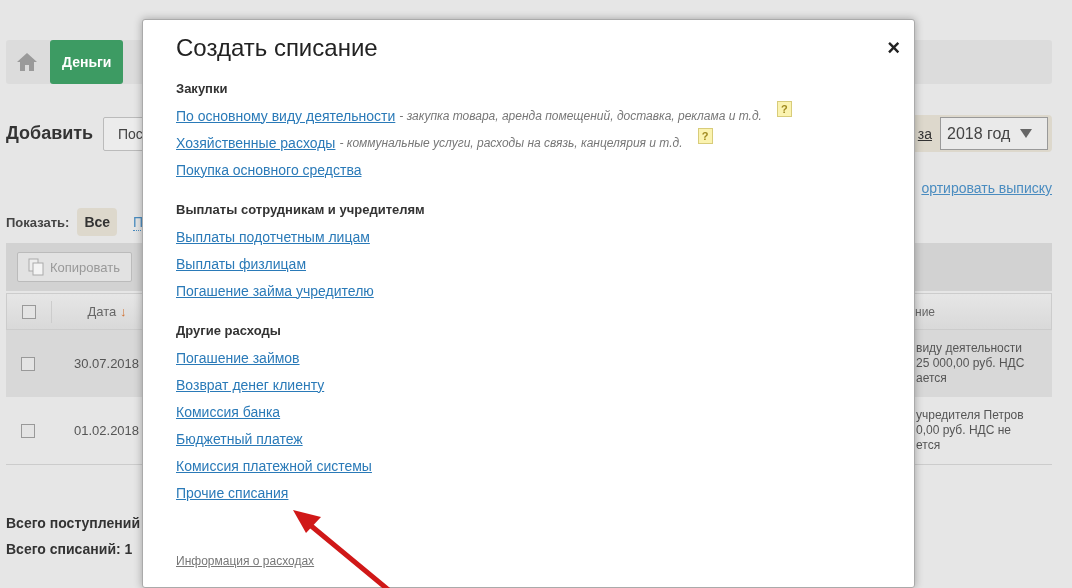 The image size is (1072, 588). I want to click on category-link: Погашение займов, so click(238, 357).